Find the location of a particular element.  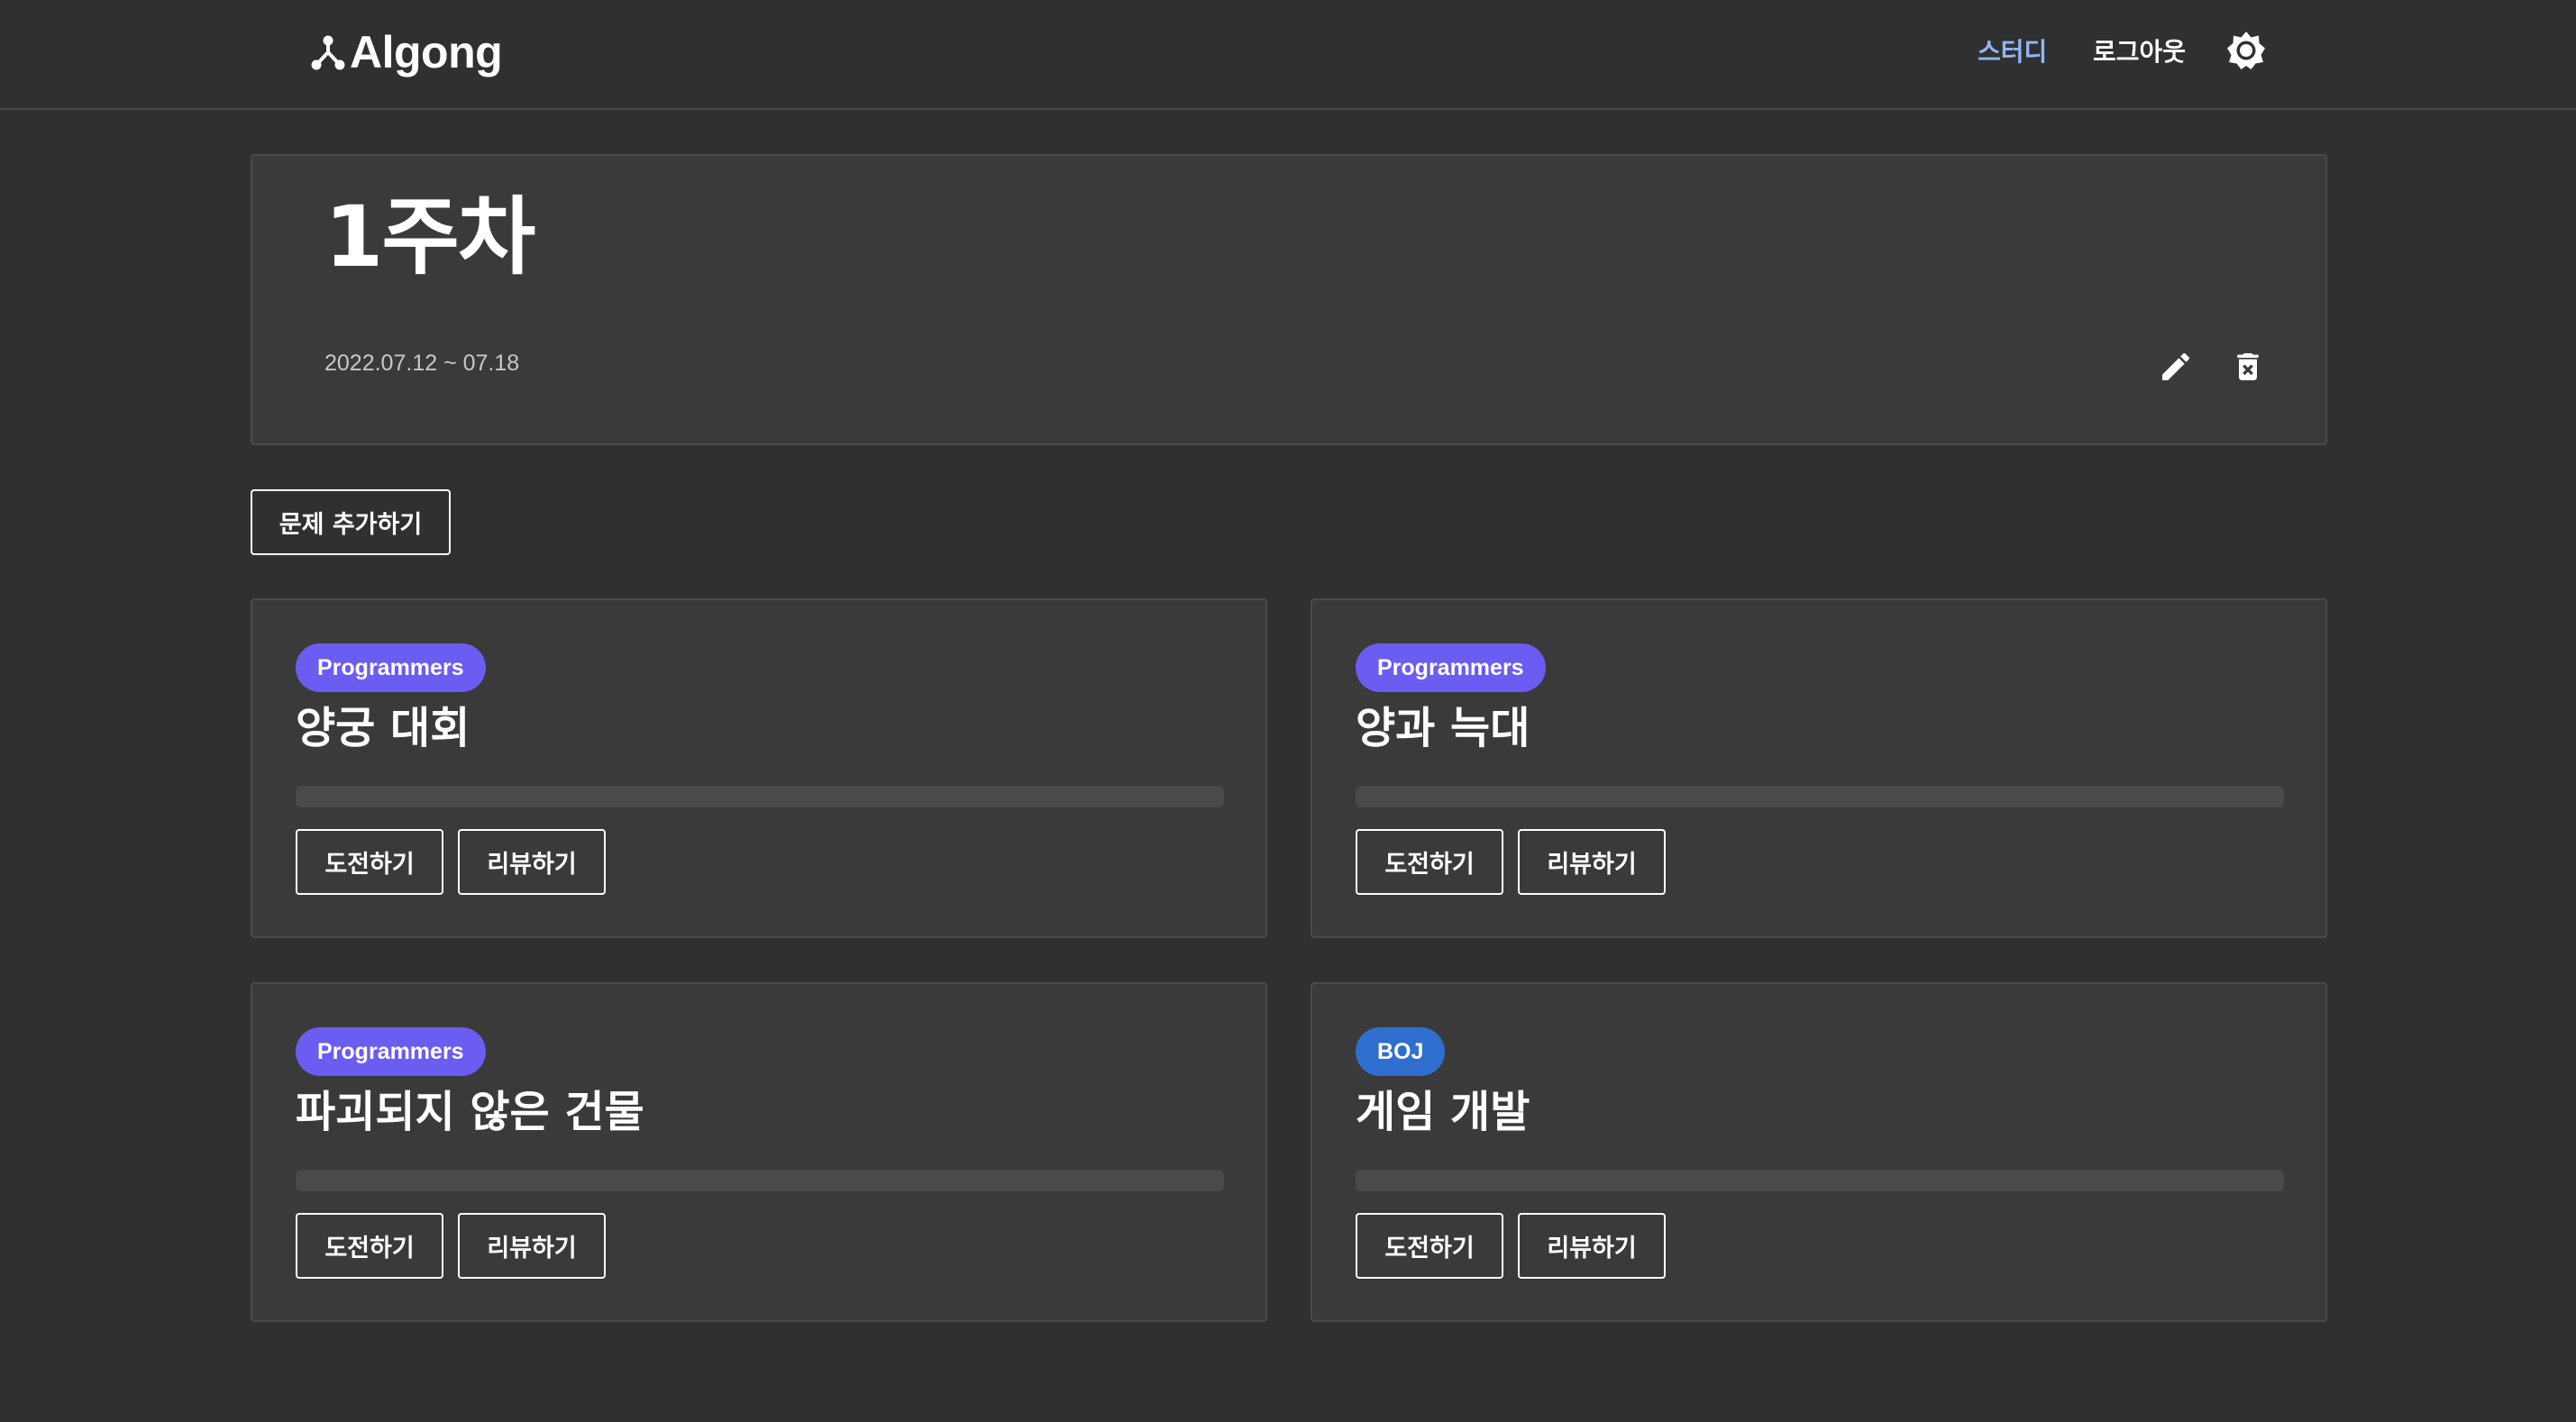

problem-card: Programmers 양궁 대회 도전하기 리뷰하기 is located at coordinates (759, 768).